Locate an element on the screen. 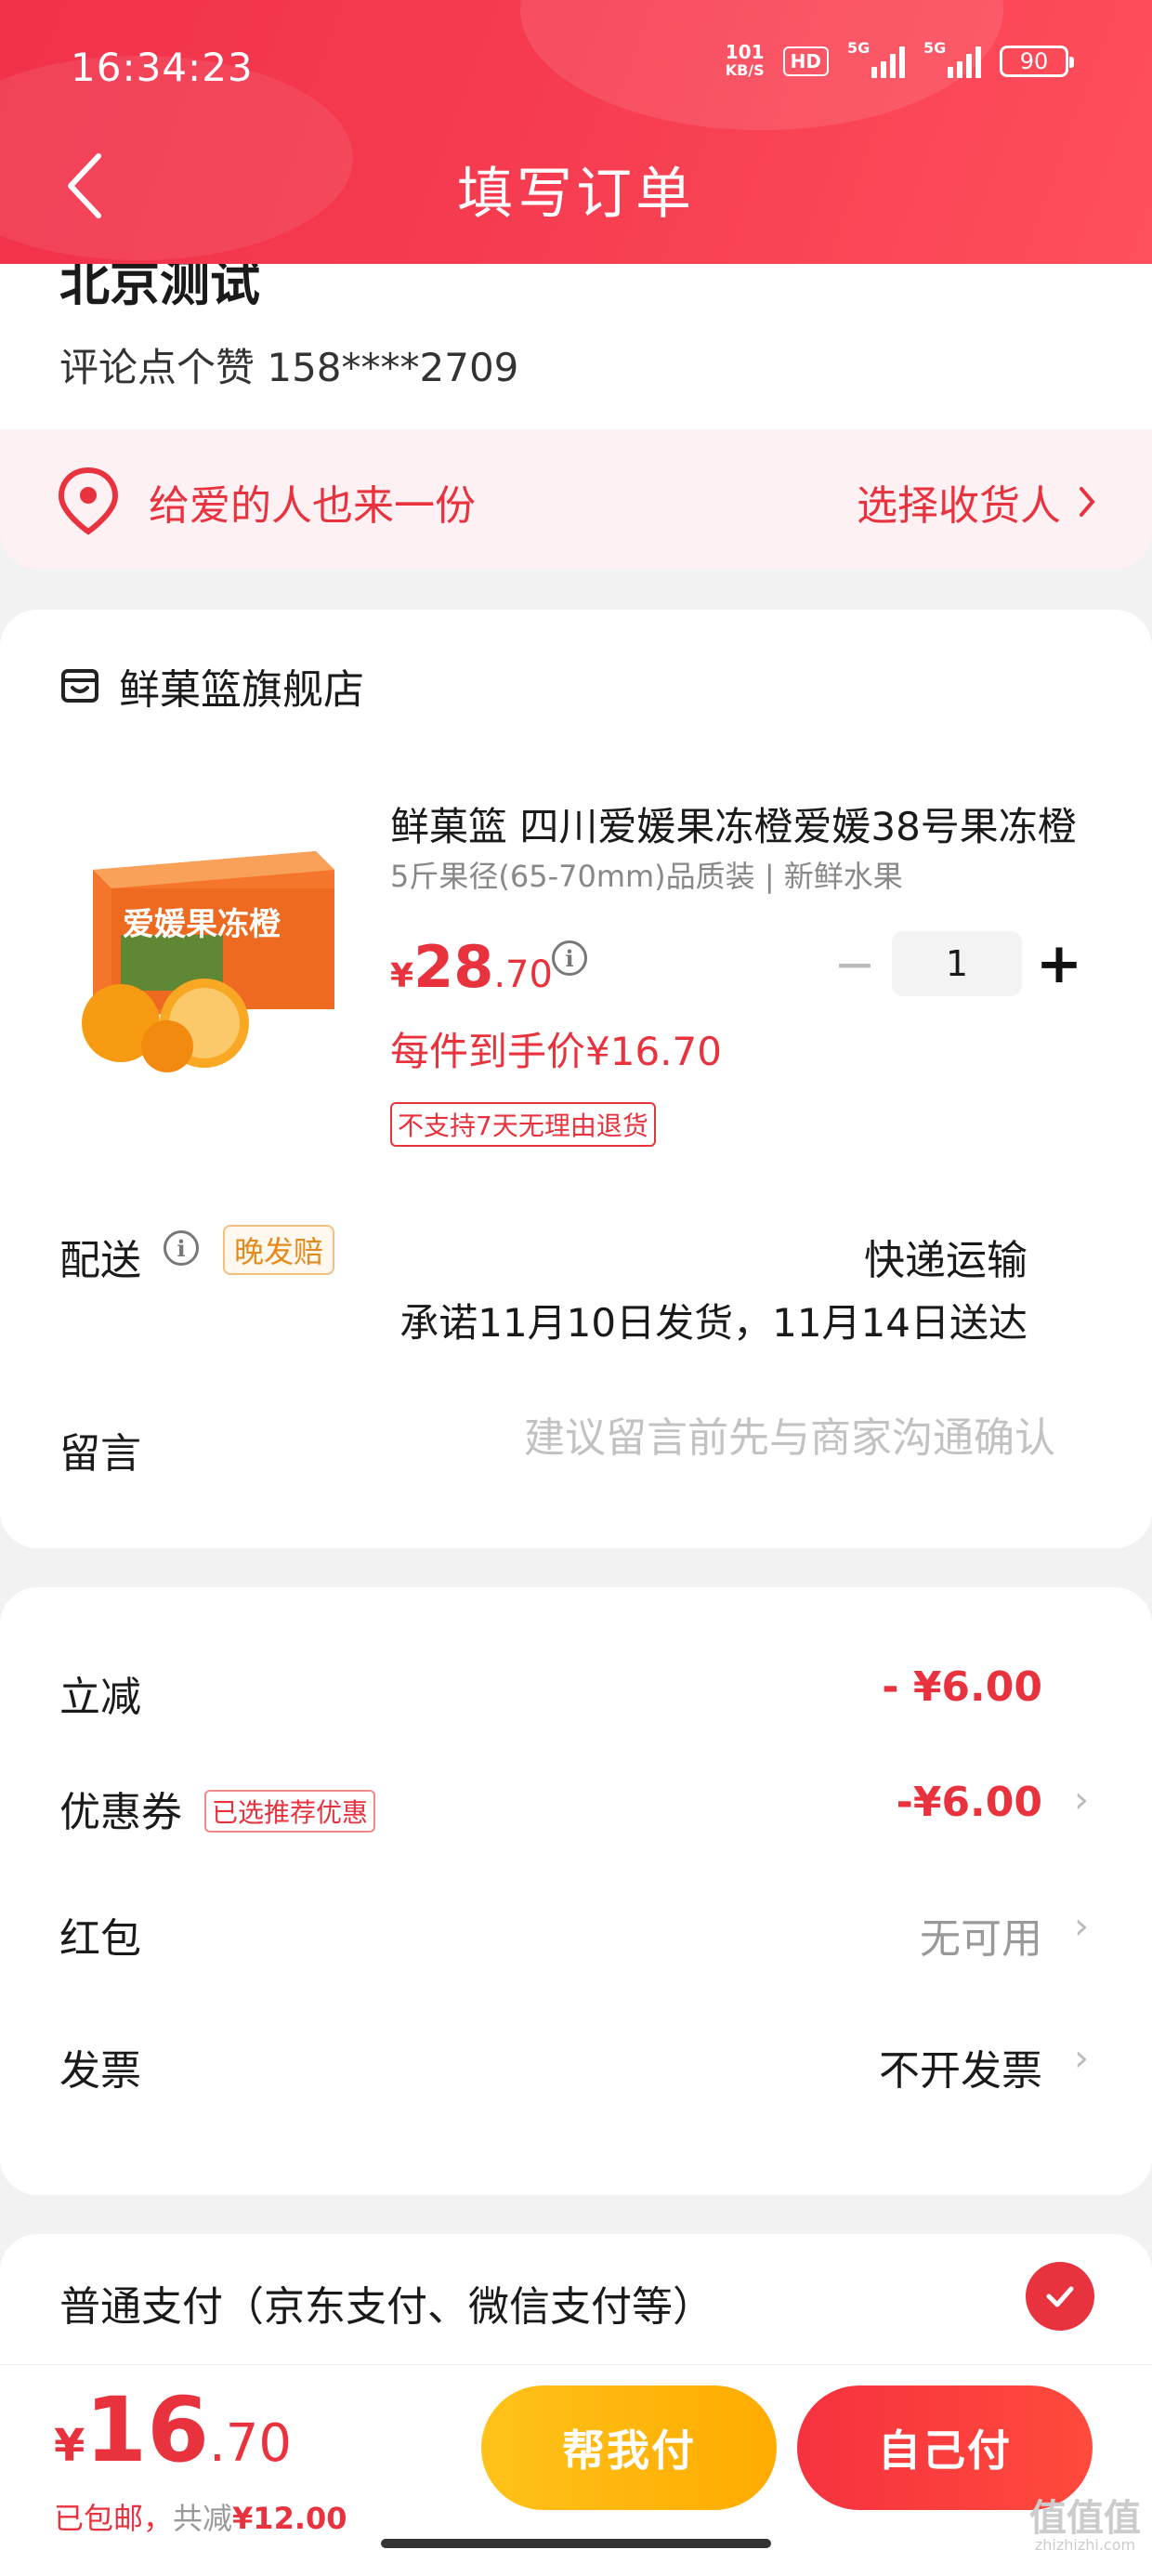  product-spec: 5斤果径(65-70mm)品质装 | 新鲜水果 is located at coordinates (646, 876).